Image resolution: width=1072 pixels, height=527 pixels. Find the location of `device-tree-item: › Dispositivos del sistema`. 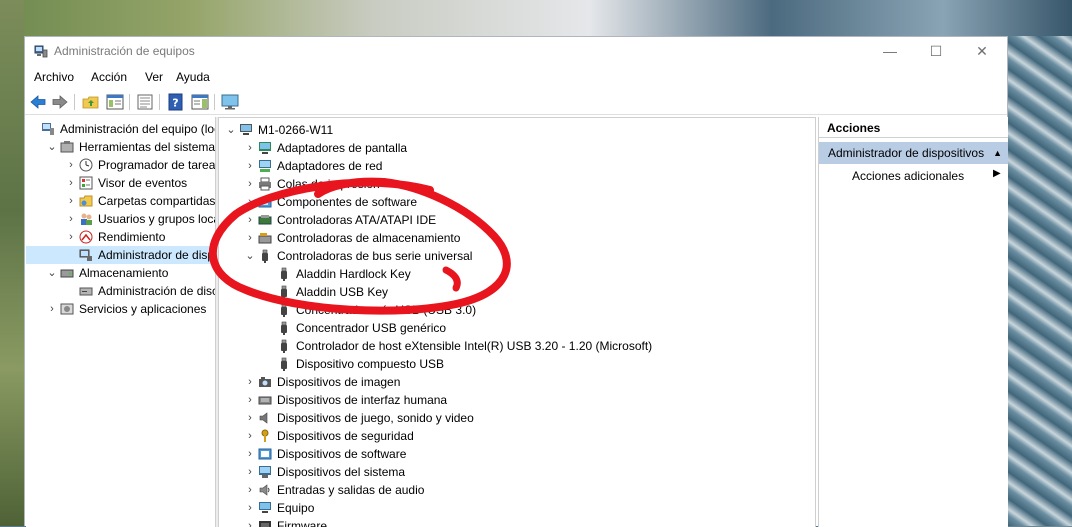

device-tree-item: › Dispositivos del sistema is located at coordinates (517, 472).